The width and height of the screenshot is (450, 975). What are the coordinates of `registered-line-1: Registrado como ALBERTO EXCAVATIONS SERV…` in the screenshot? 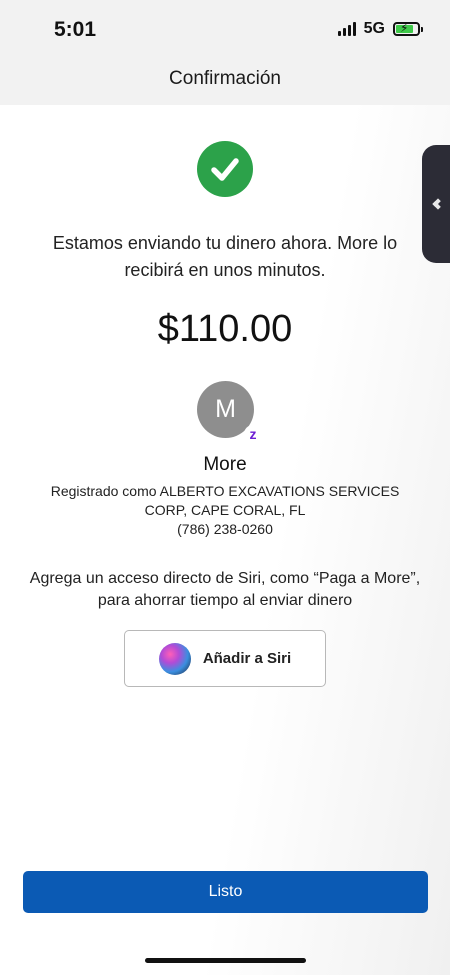 It's located at (225, 491).